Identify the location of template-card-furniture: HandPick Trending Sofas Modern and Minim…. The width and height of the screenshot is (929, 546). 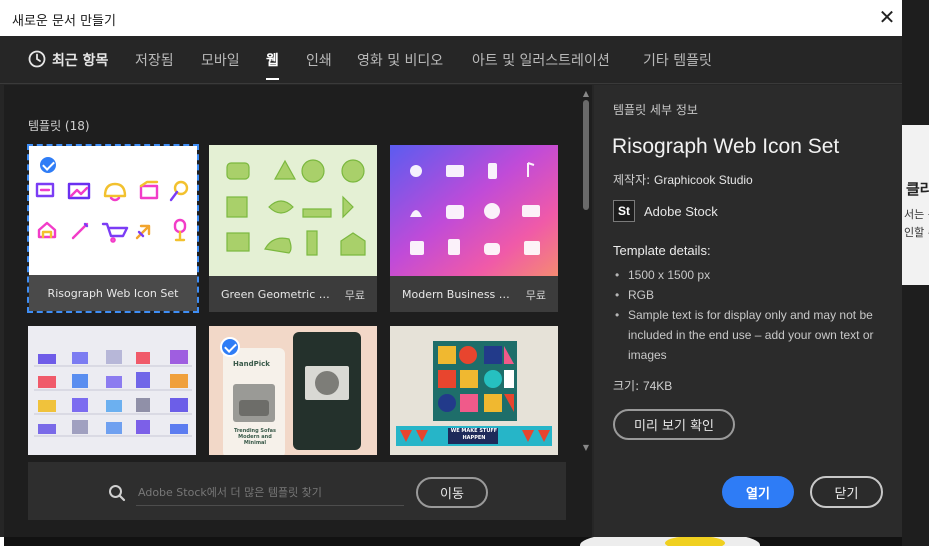
(293, 390).